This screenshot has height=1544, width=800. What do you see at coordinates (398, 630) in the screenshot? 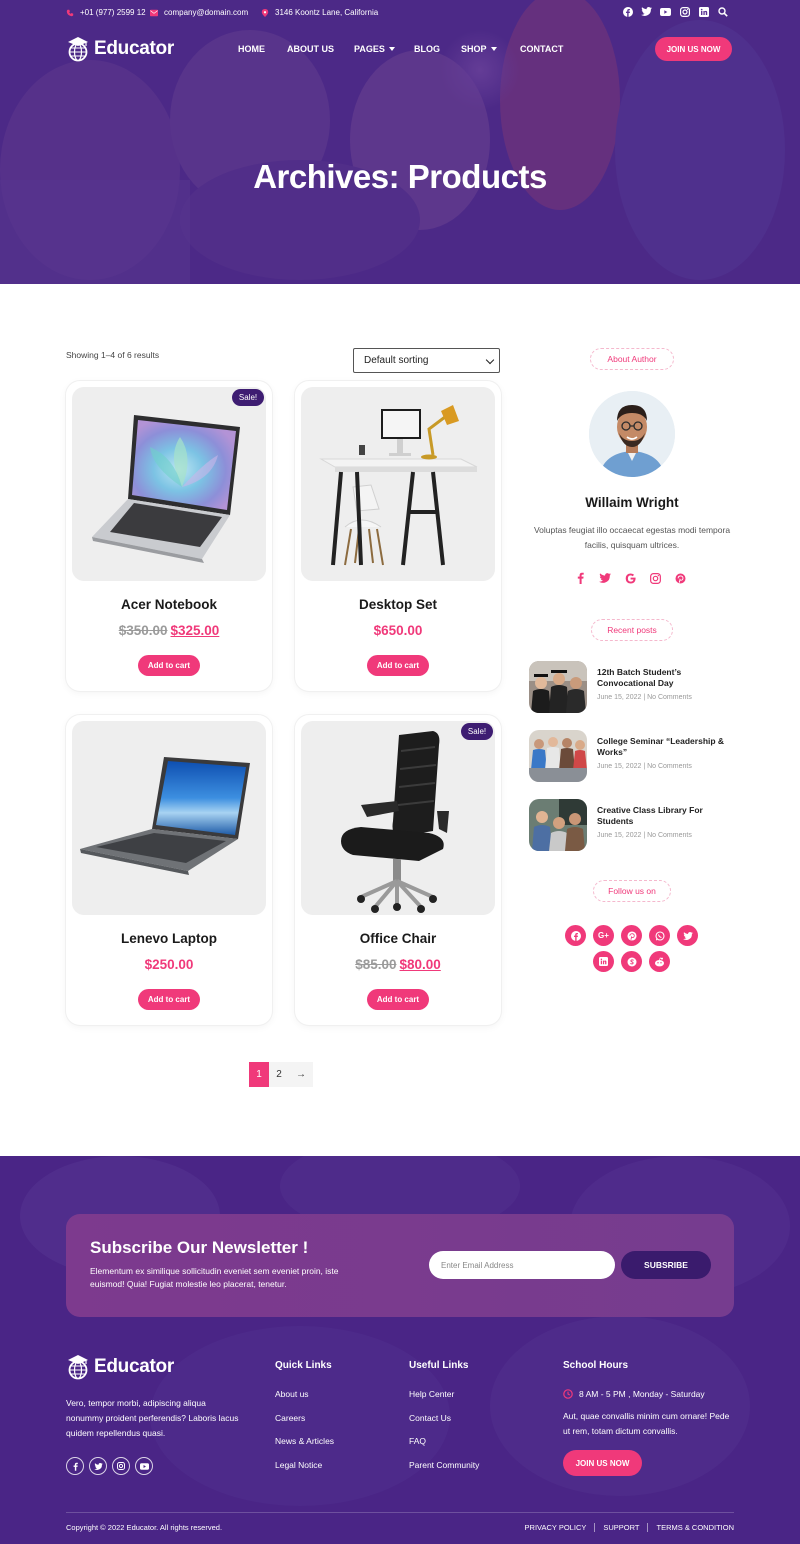
I see `product-price: $650.00` at bounding box center [398, 630].